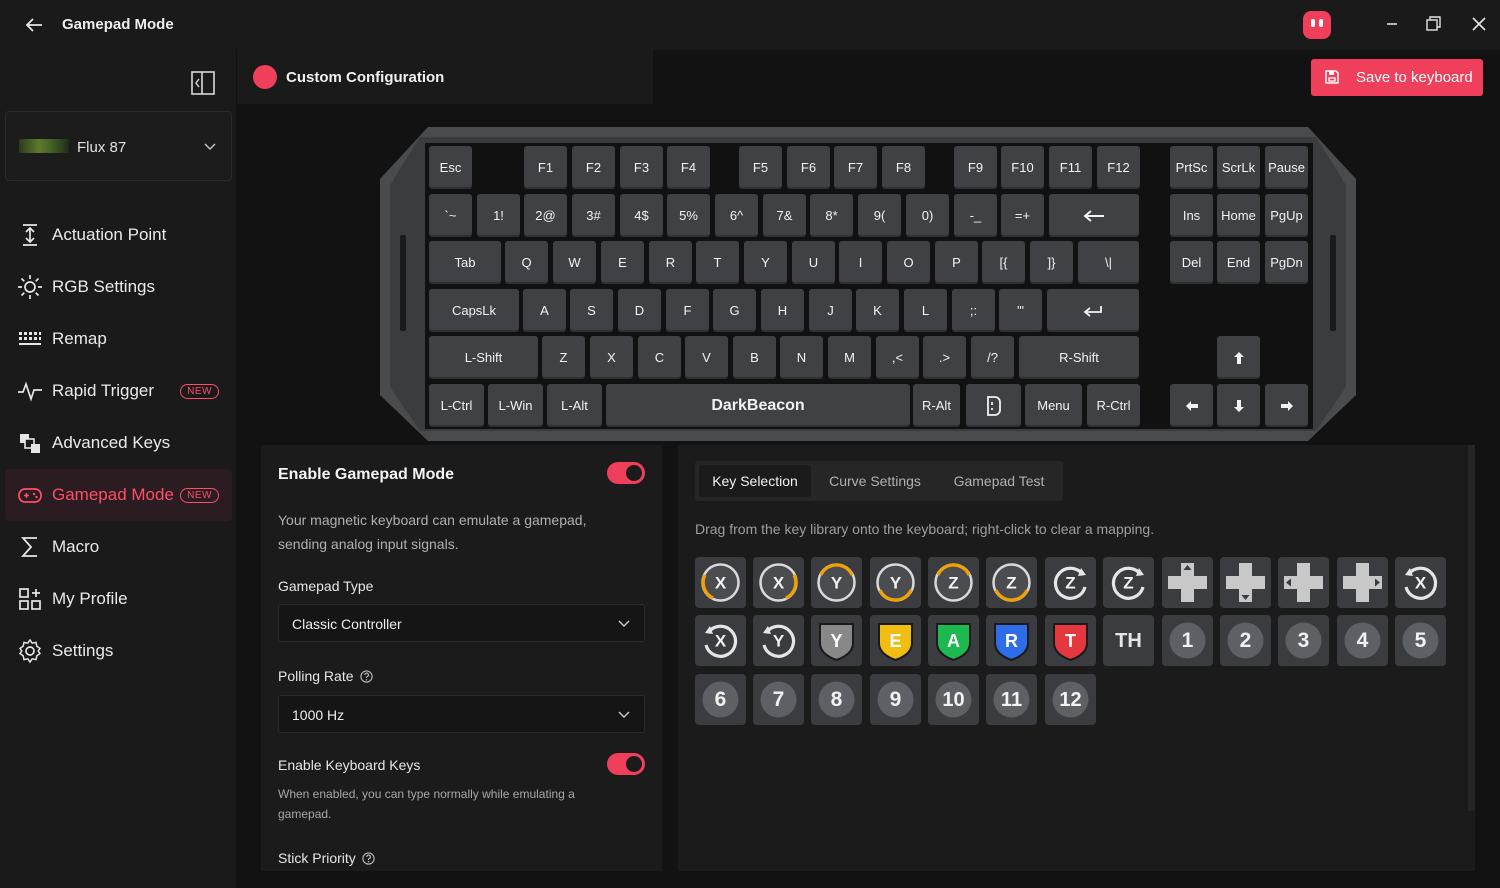  Describe the element at coordinates (465, 262) in the screenshot. I see `key-tab: Tab` at that location.